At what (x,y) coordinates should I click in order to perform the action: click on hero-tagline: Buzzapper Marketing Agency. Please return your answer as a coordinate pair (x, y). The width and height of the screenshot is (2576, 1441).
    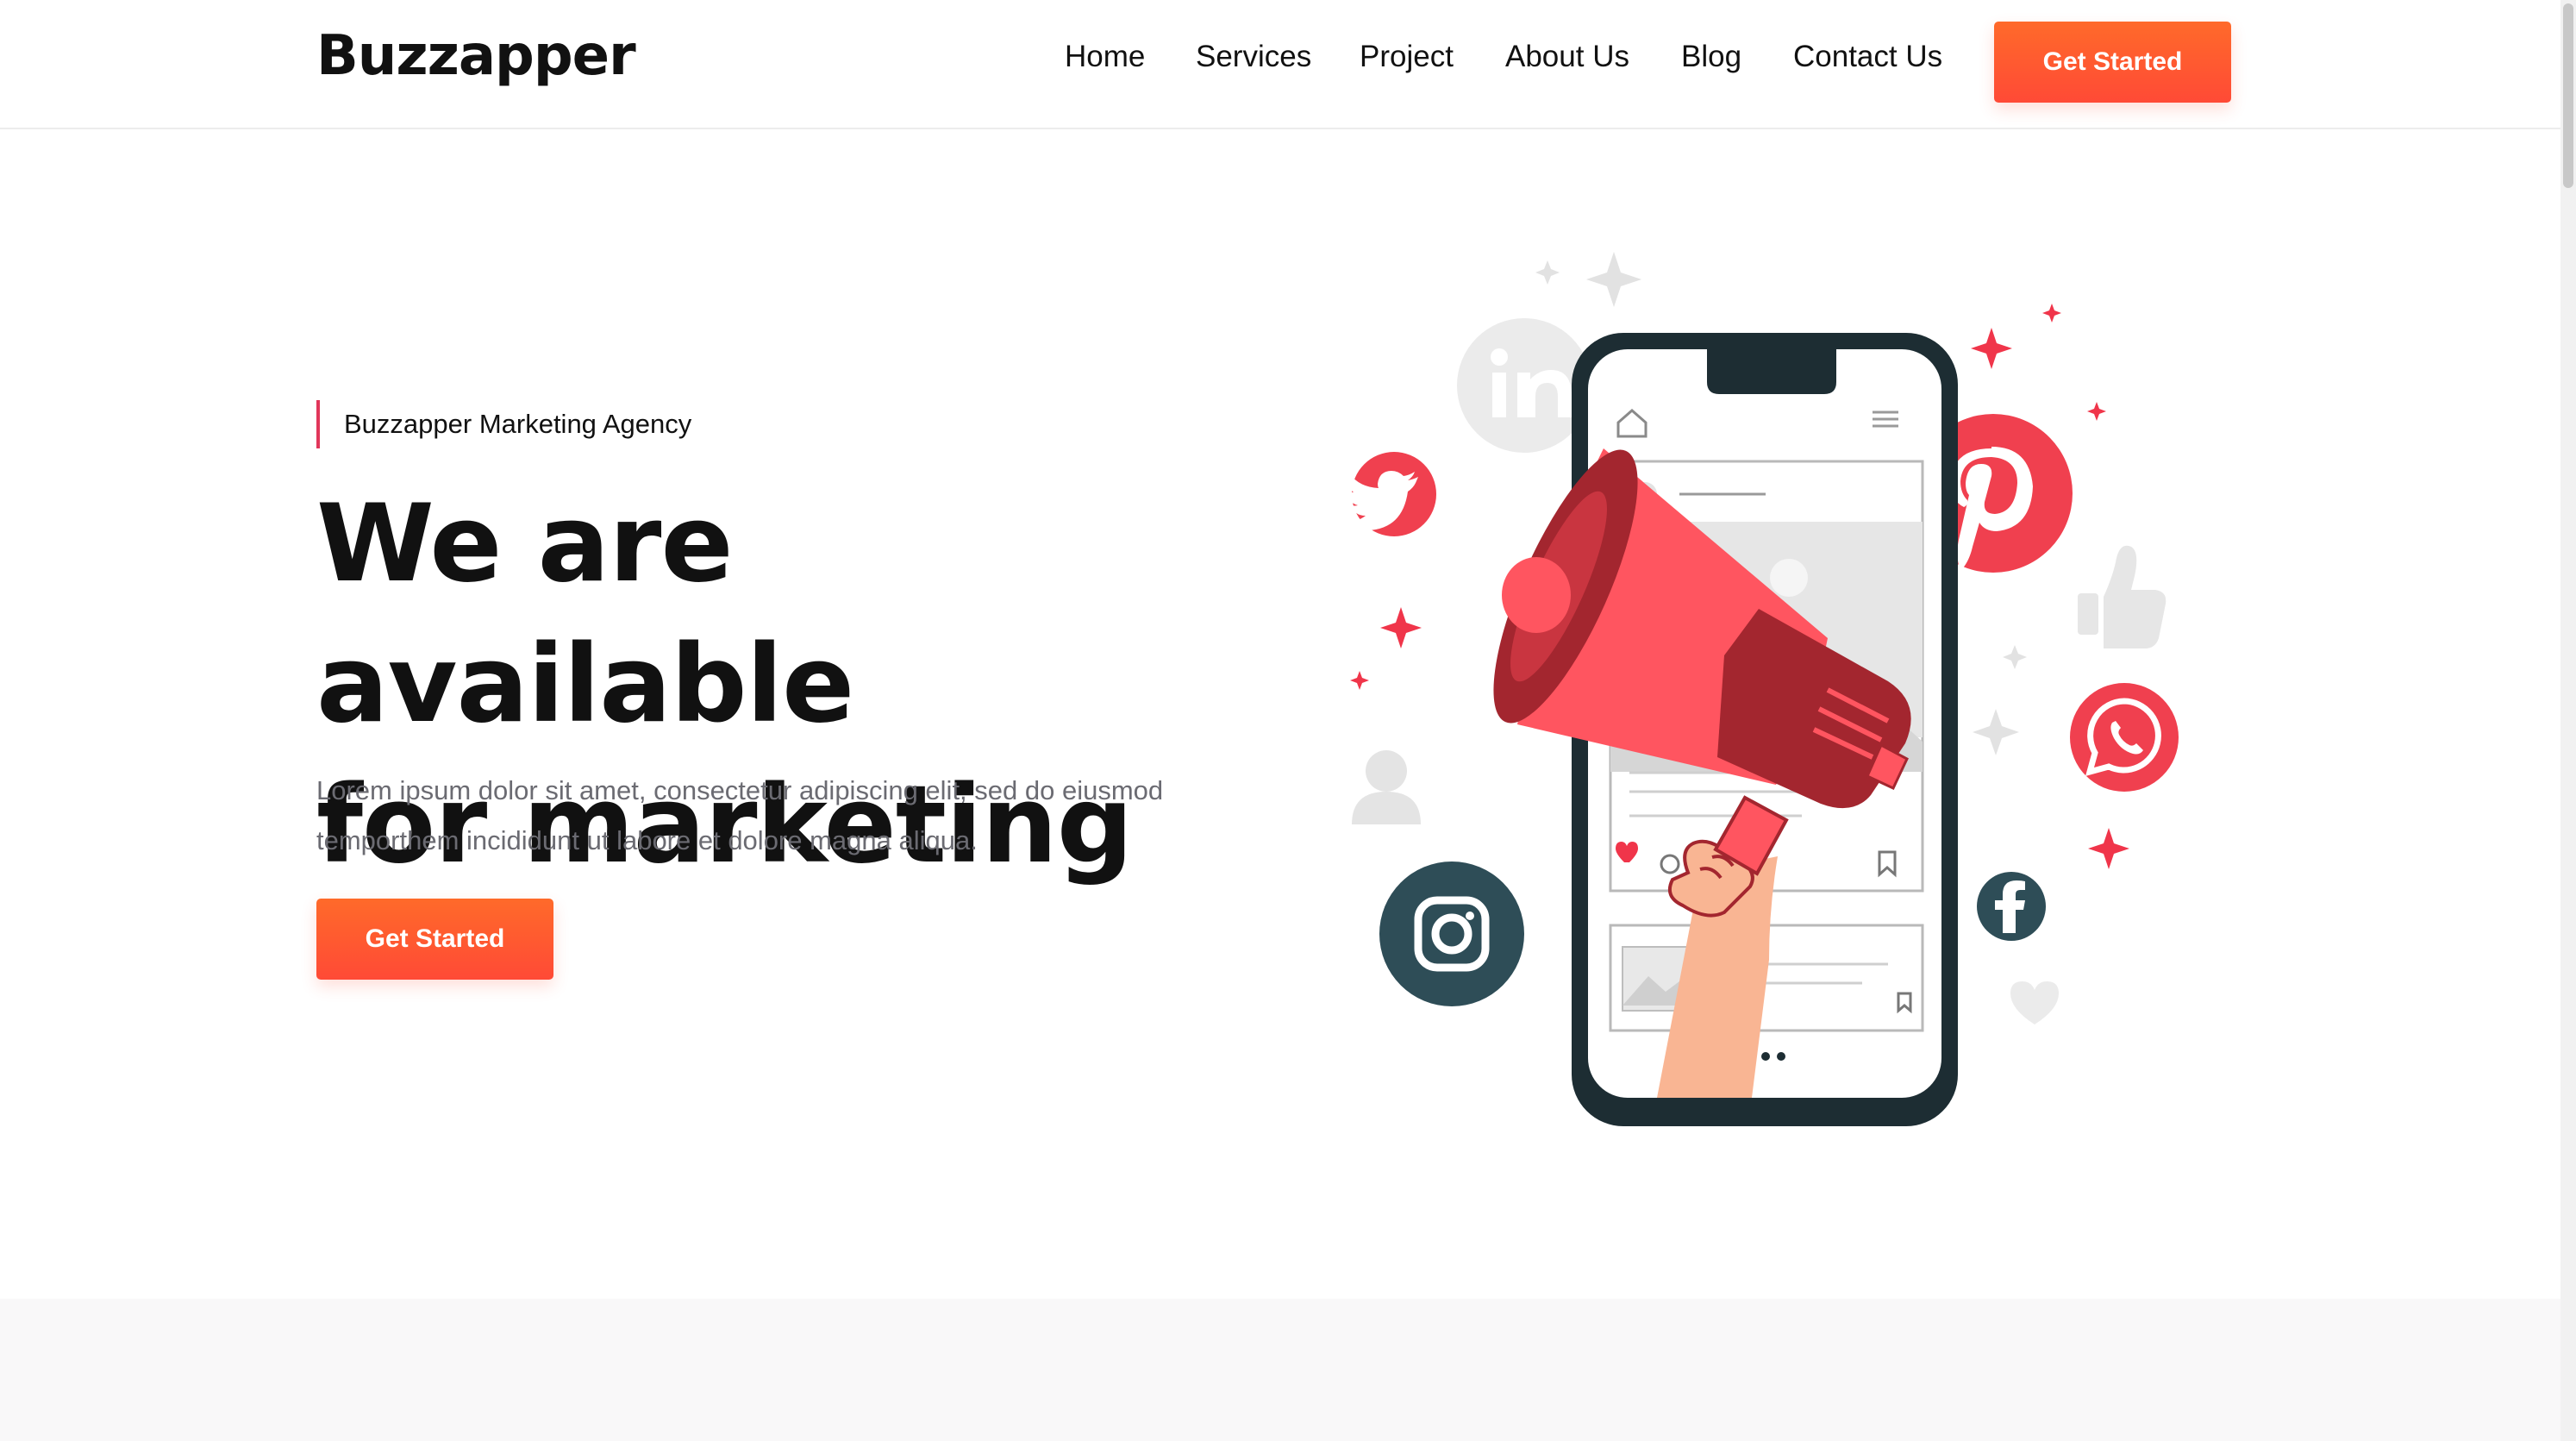
    Looking at the image, I should click on (504, 424).